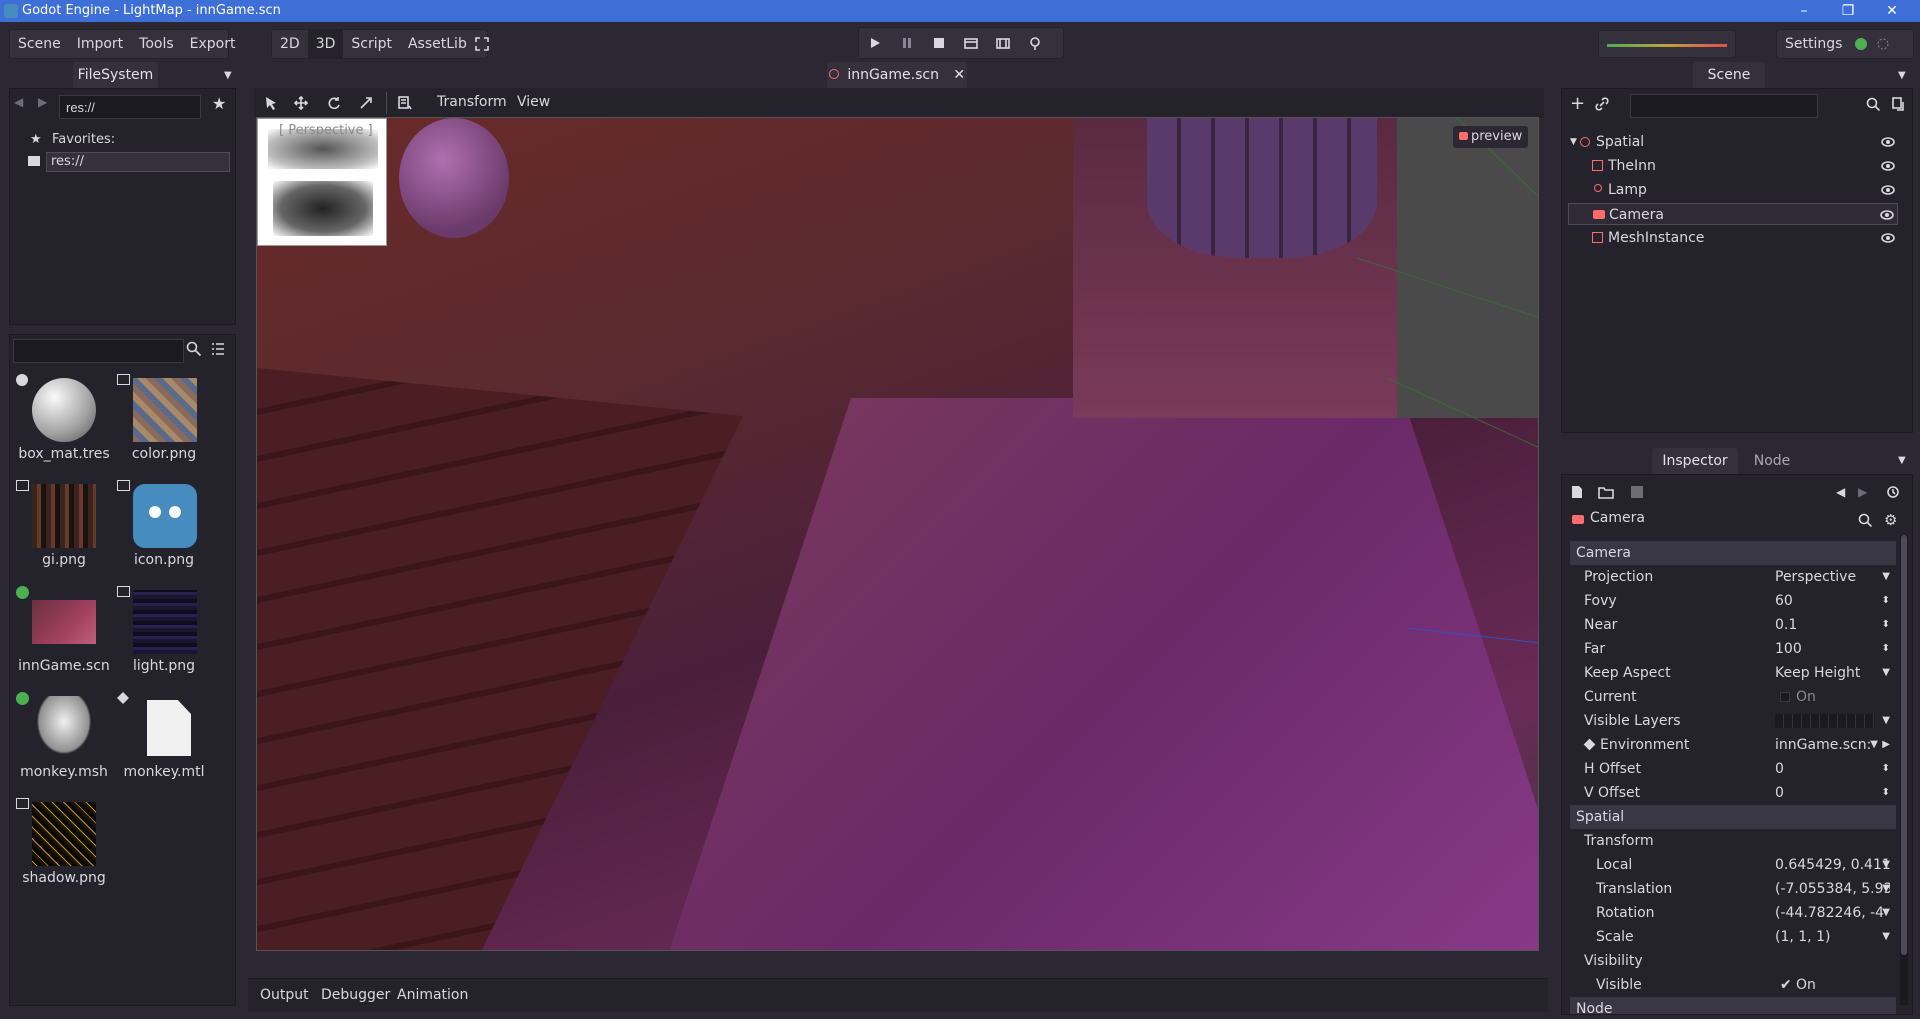 This screenshot has height=1019, width=1920. I want to click on new-resource-icon, so click(1577, 494).